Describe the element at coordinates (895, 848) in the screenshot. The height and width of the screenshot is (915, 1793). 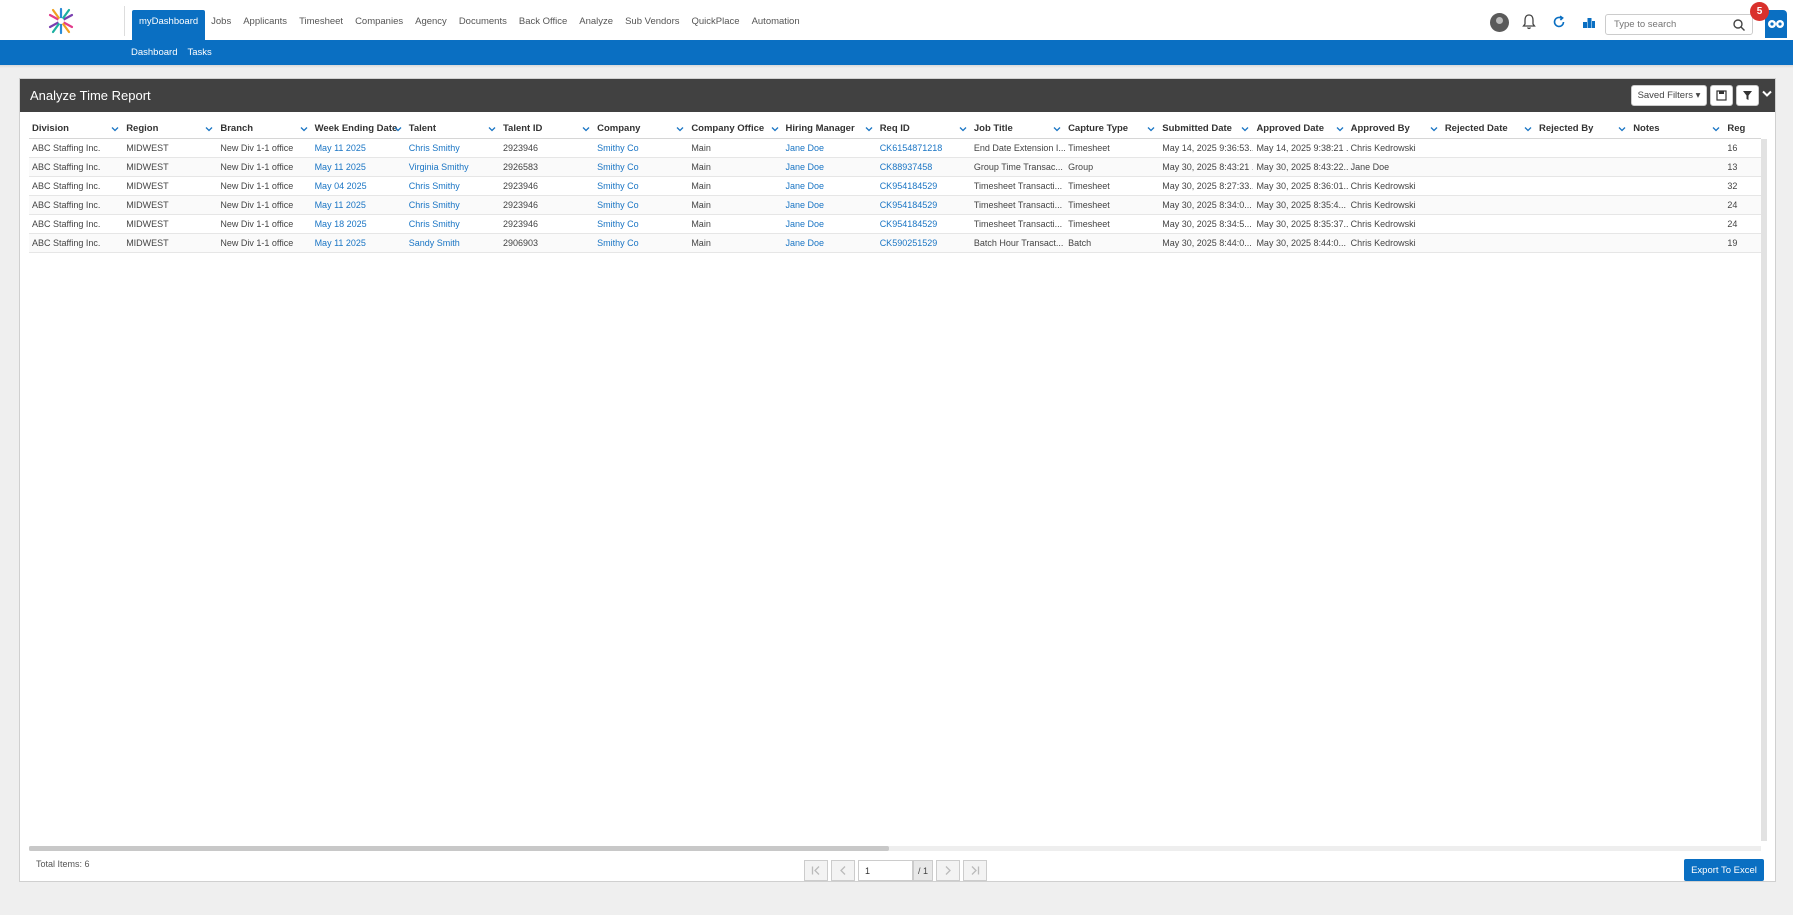
I see `horizontal-scrollbar` at that location.